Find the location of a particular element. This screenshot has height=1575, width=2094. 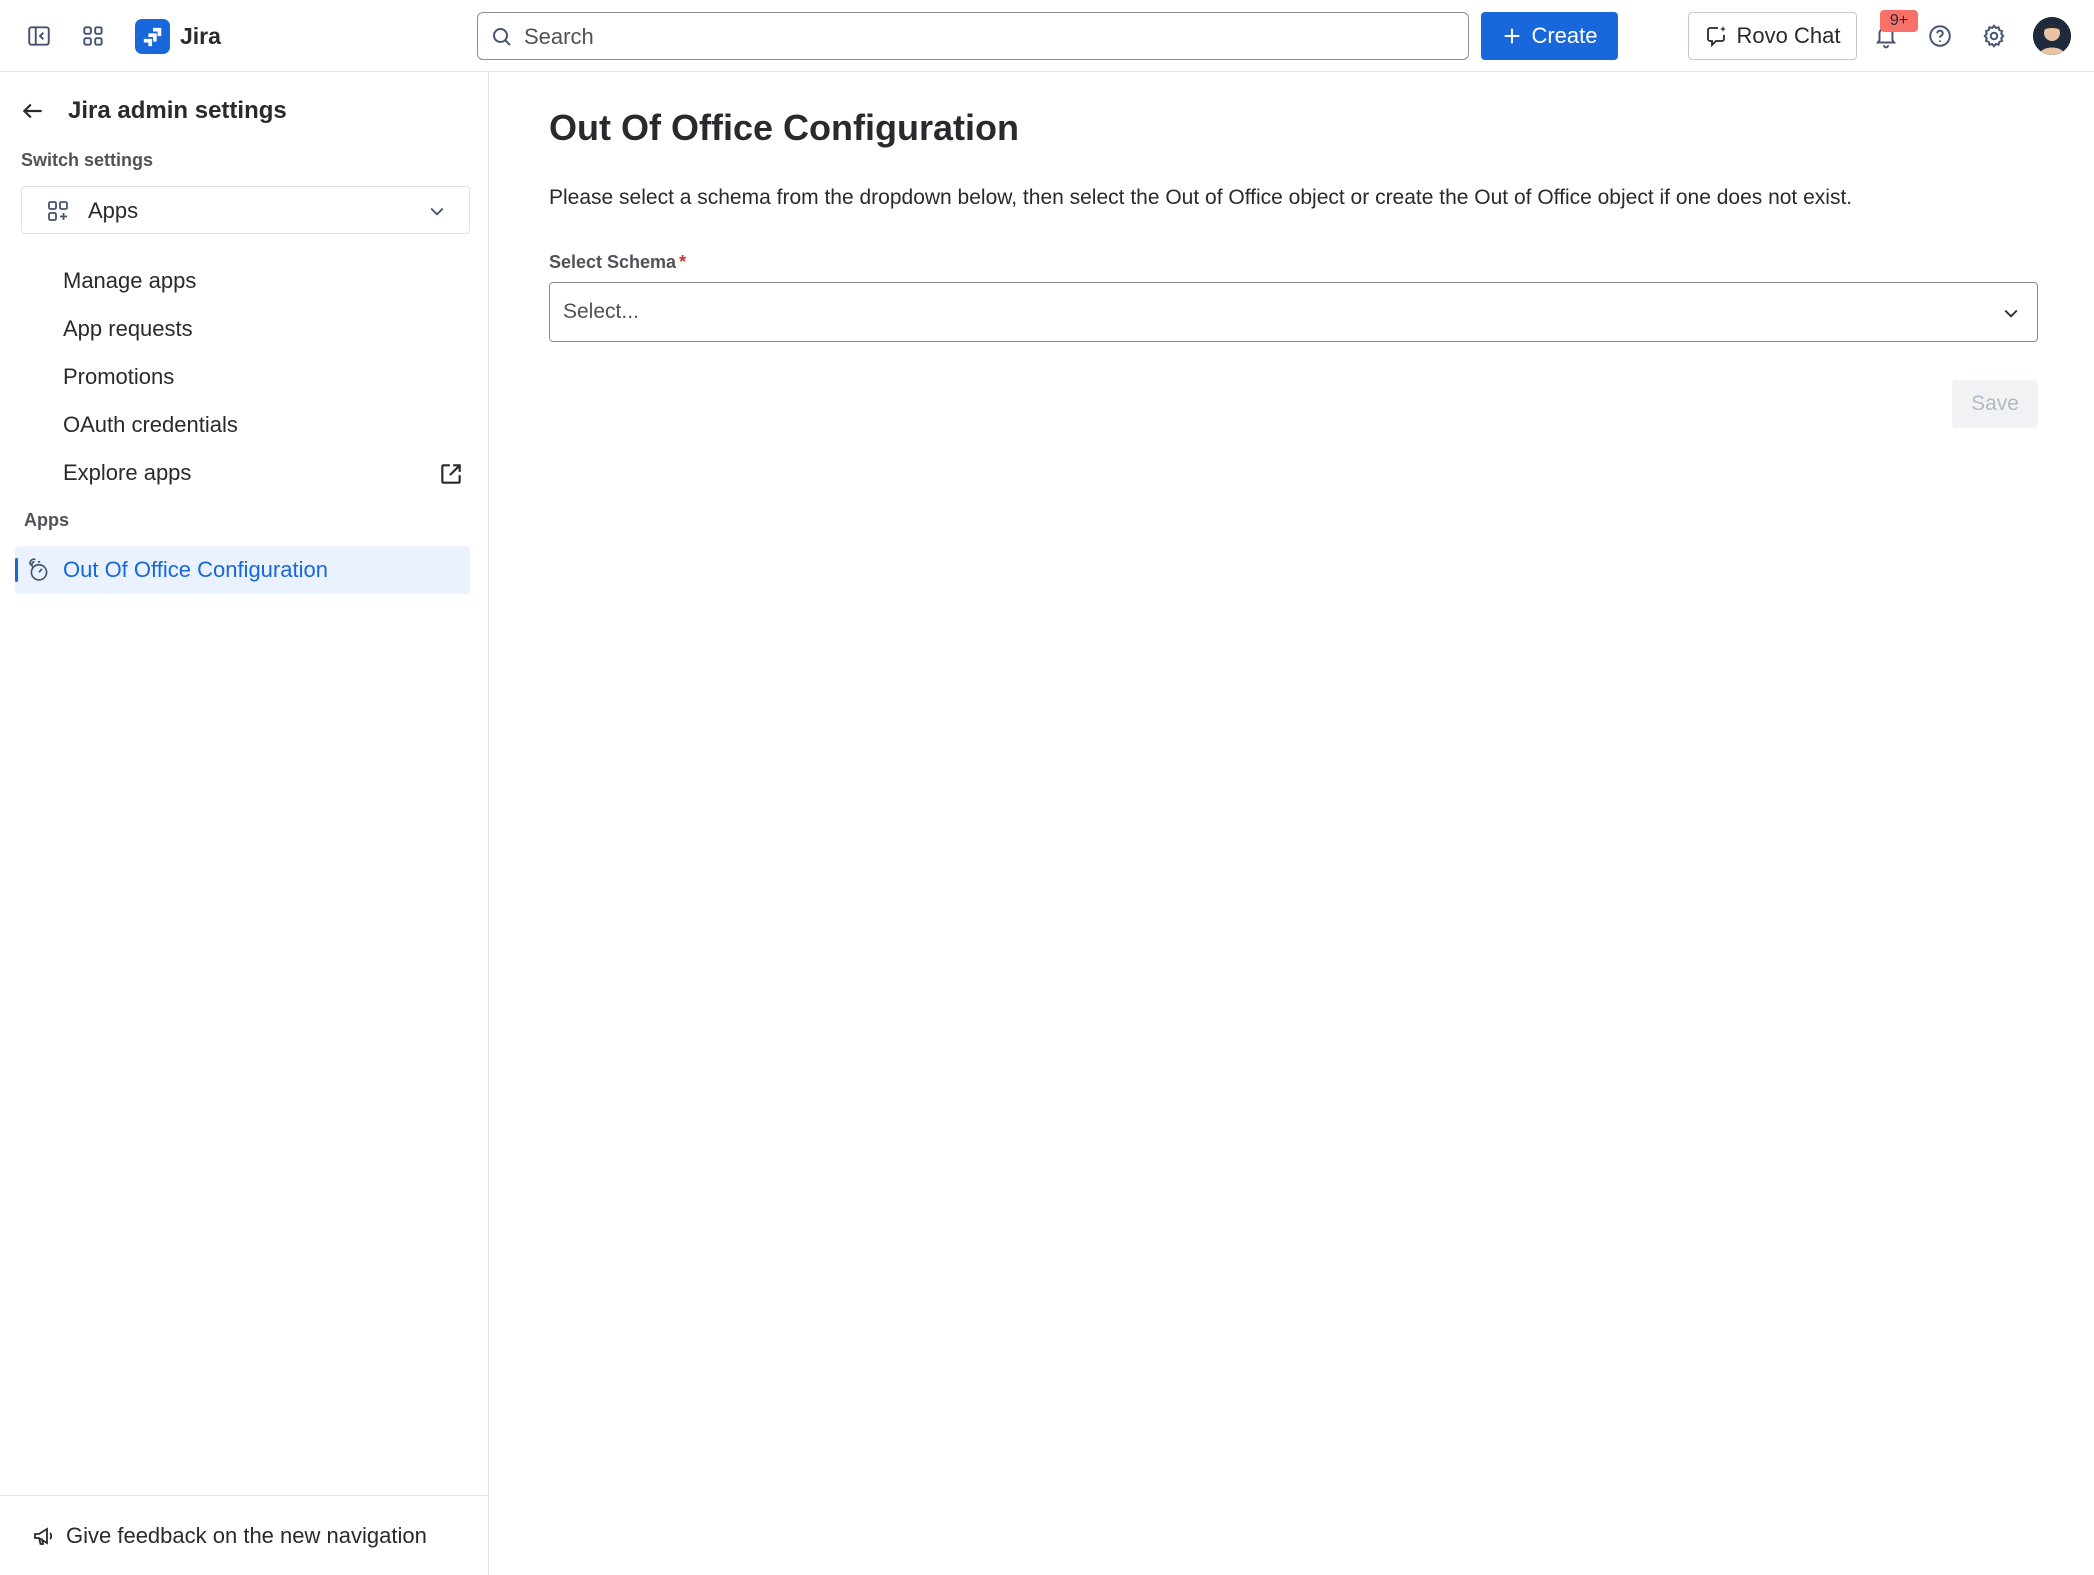

sidebar-item-promotions: Promotions is located at coordinates (118, 377).